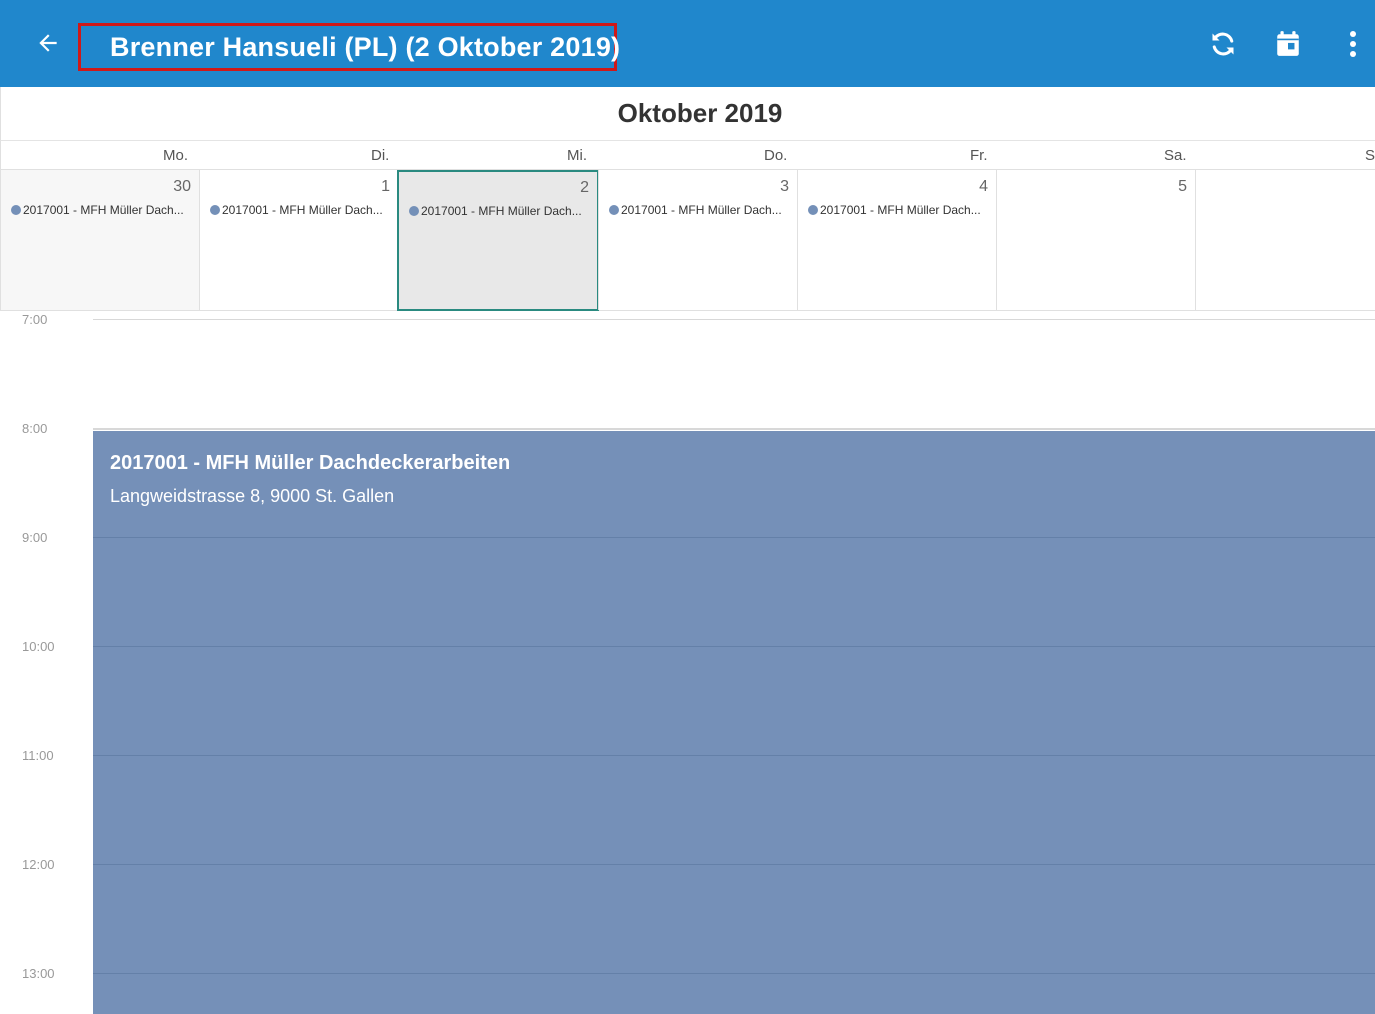 The width and height of the screenshot is (1375, 1014). I want to click on hour-label: 8:00, so click(35, 428).